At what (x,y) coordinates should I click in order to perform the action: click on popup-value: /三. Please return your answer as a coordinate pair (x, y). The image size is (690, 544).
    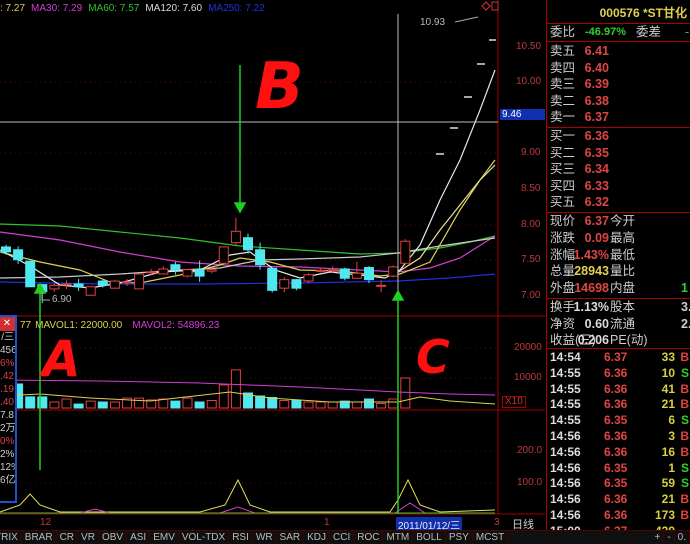
    Looking at the image, I should click on (7, 337).